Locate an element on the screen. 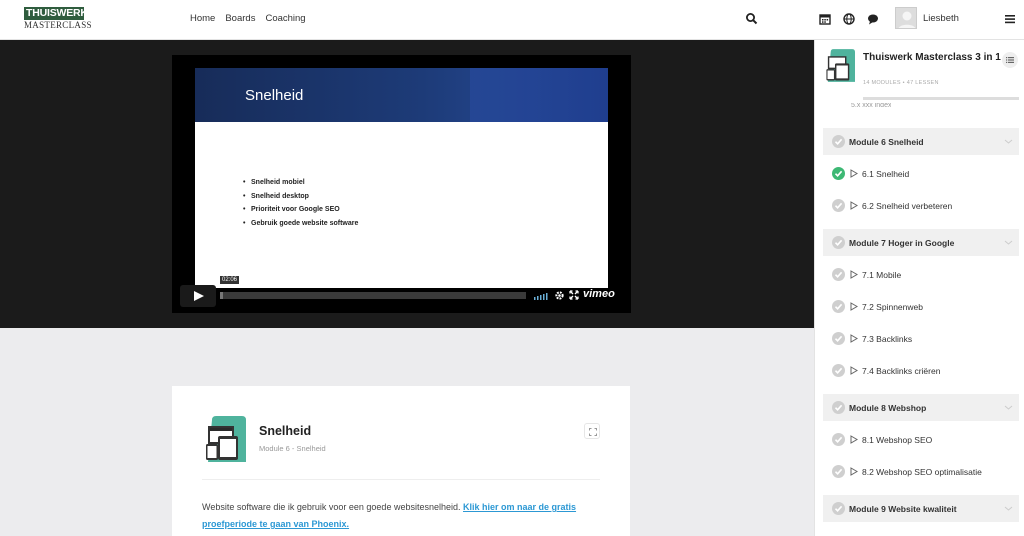 The width and height of the screenshot is (1024, 536). card-divider is located at coordinates (401, 479).